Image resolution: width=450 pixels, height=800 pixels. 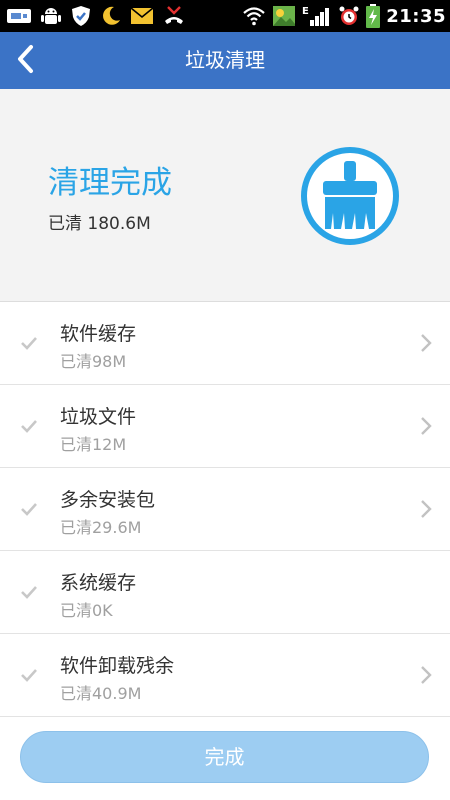 I want to click on svg-text: E, so click(x=305, y=11).